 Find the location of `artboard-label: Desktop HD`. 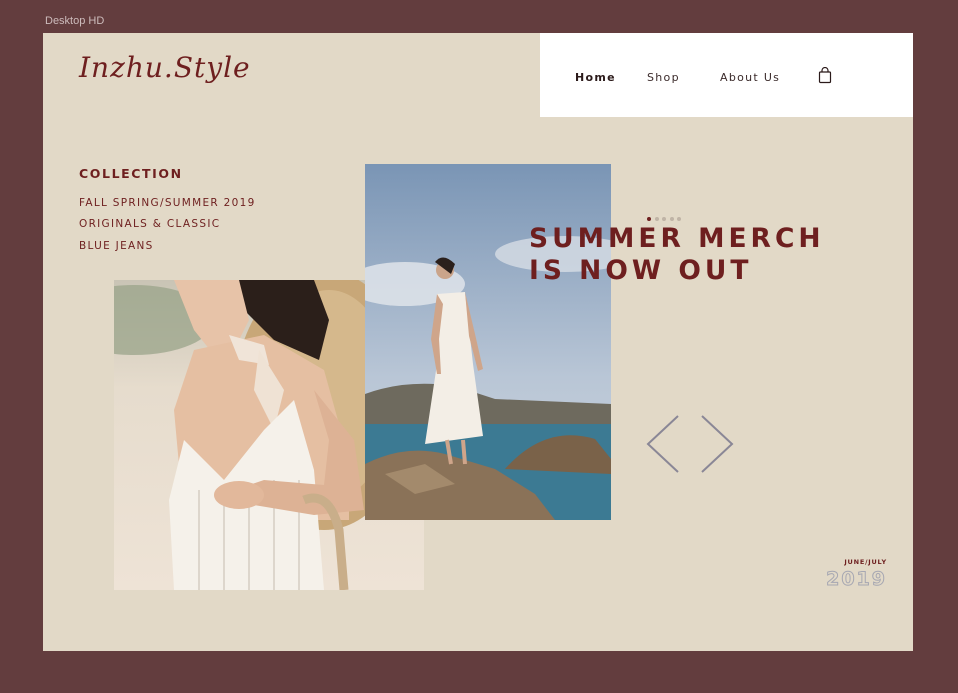

artboard-label: Desktop HD is located at coordinates (75, 21).